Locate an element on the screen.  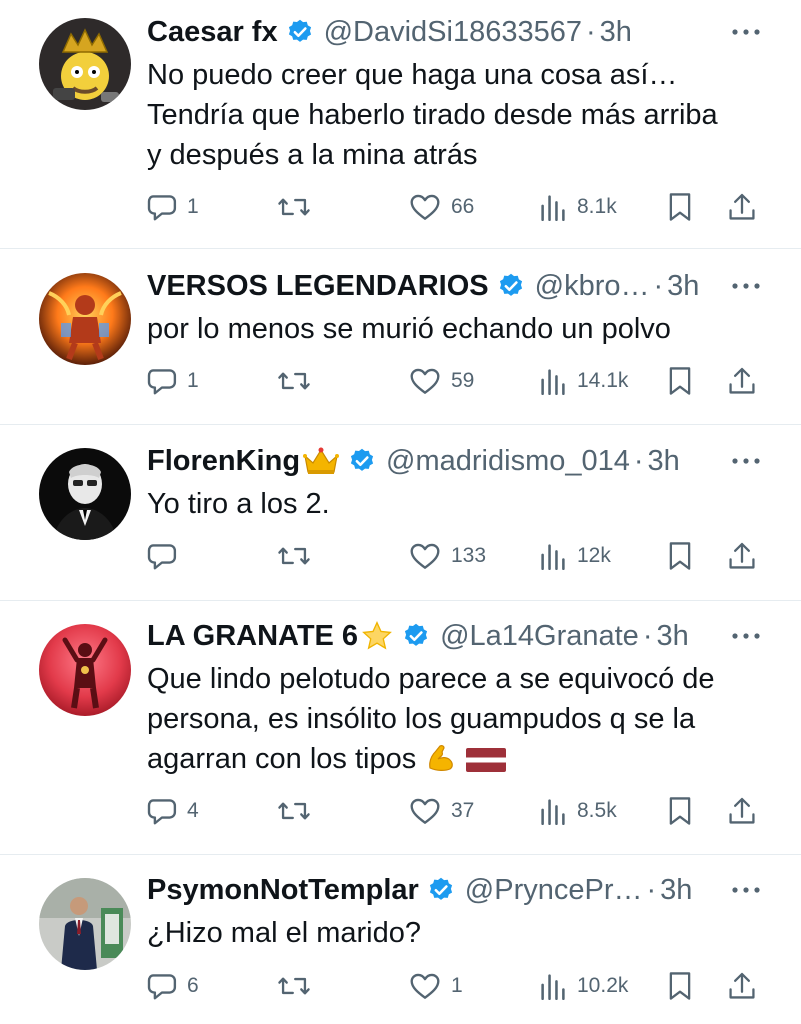
like-button: 37 is located at coordinates (441, 811).